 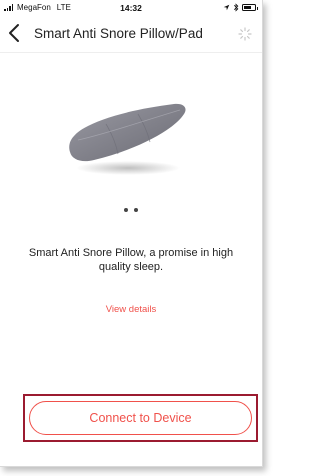 What do you see at coordinates (226, 7) in the screenshot?
I see `location-arrow-icon` at bounding box center [226, 7].